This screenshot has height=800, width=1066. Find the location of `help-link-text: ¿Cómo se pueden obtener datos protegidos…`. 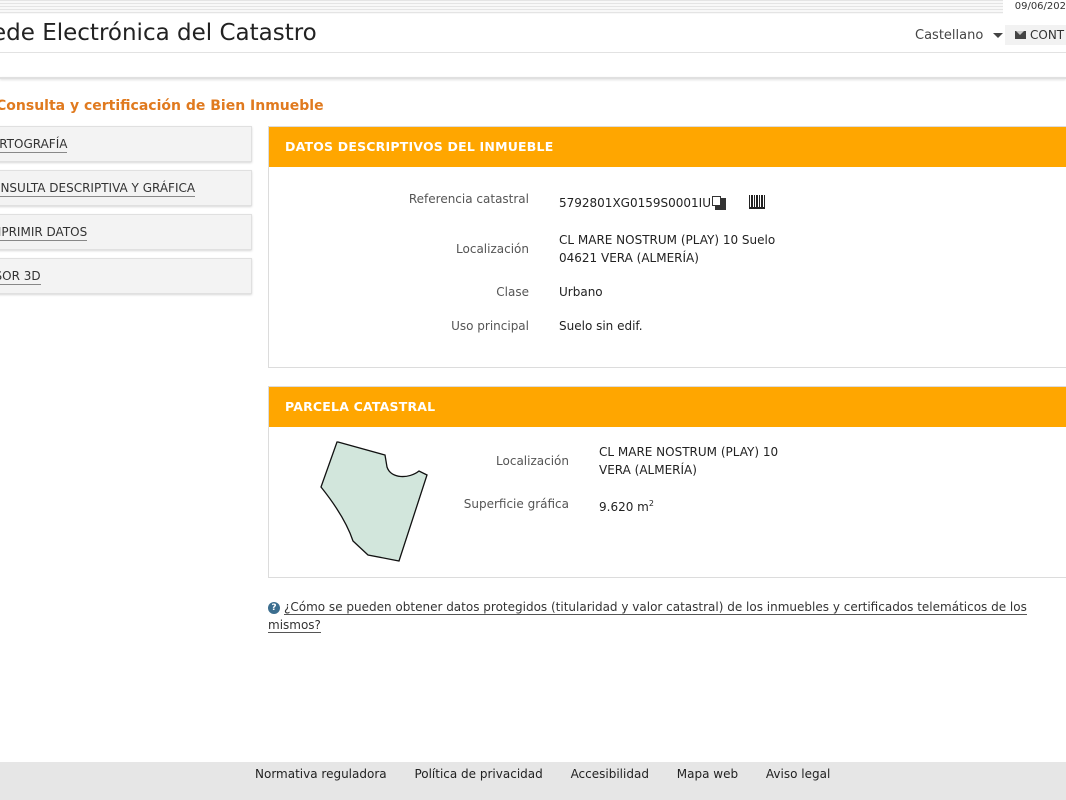

help-link-text: ¿Cómo se pueden obtener datos protegidos… is located at coordinates (647, 616).